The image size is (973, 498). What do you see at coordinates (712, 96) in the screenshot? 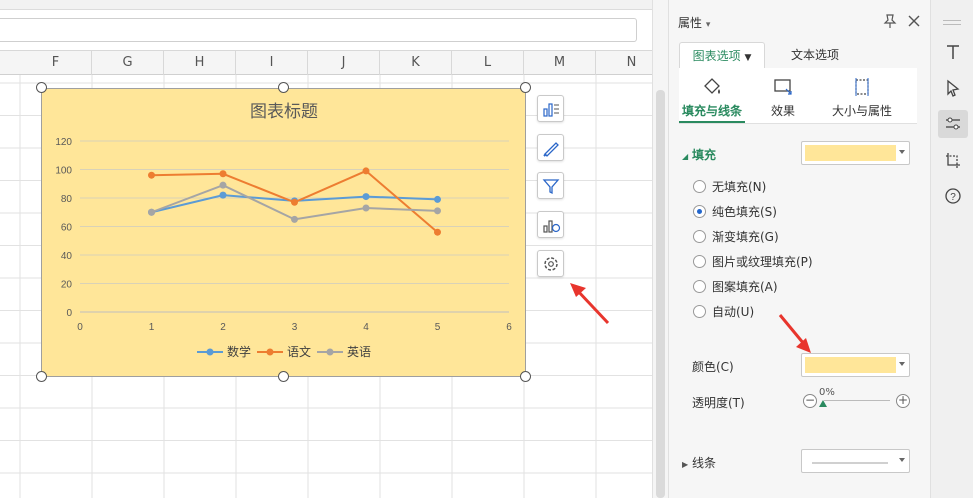
I see `subtab-fill-line: 填充与线条` at bounding box center [712, 96].